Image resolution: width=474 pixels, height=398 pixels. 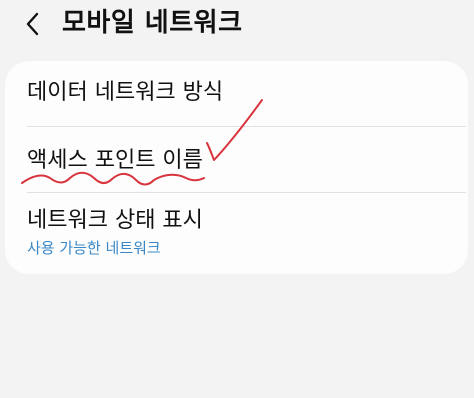 I want to click on back-button, so click(x=33, y=24).